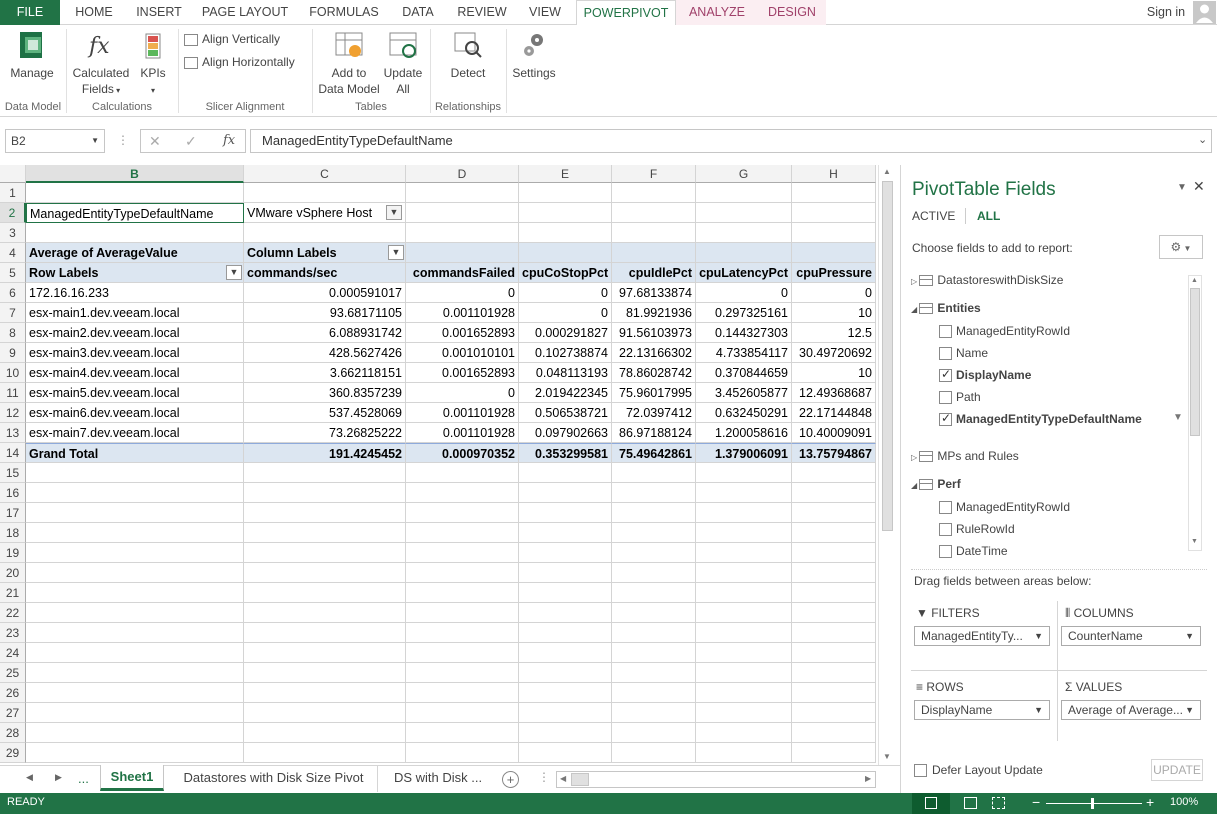  I want to click on tab-file: FILE, so click(30, 12).